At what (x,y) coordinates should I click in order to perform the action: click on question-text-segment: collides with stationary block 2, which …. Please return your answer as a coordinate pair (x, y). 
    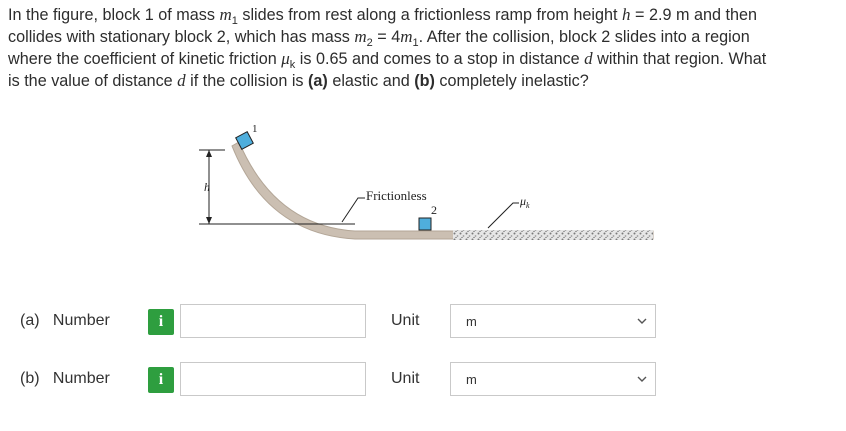
    Looking at the image, I should click on (181, 37).